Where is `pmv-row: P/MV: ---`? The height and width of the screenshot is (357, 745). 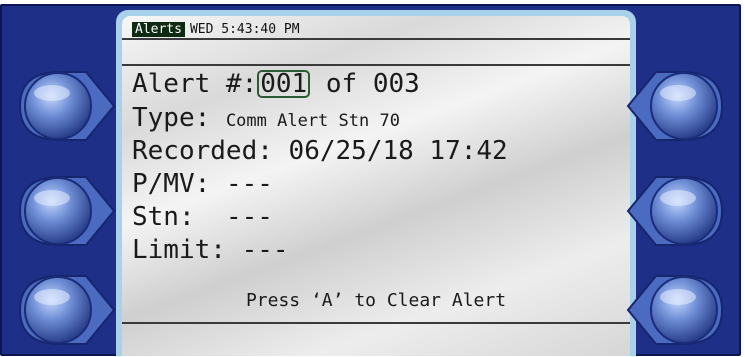 pmv-row: P/MV: --- is located at coordinates (202, 184).